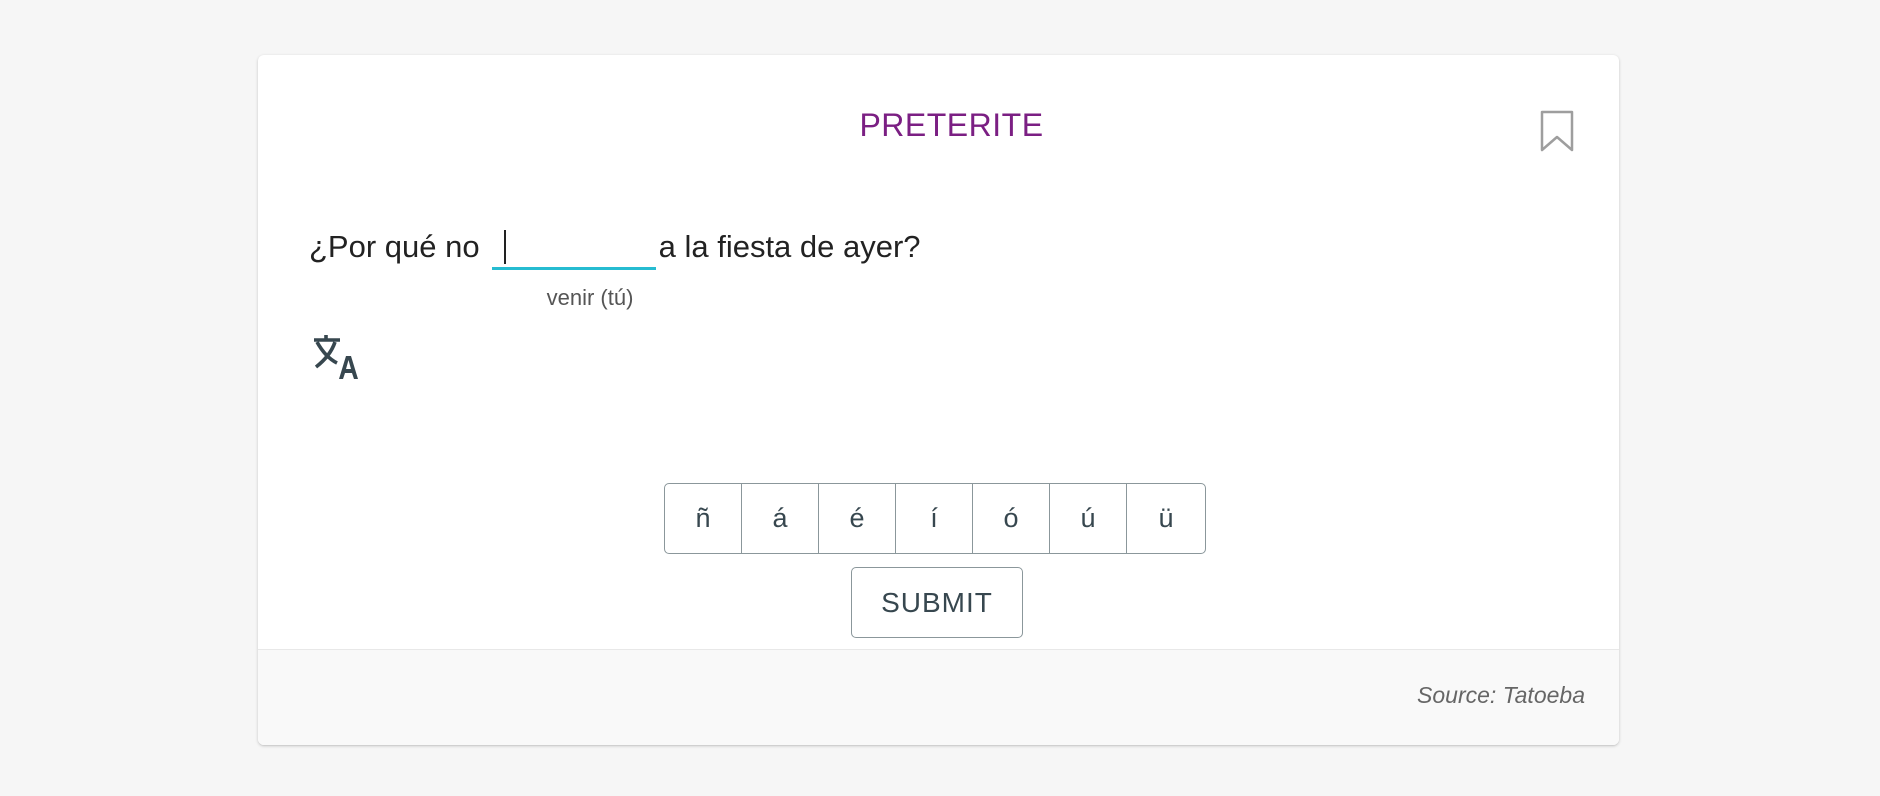 This screenshot has height=796, width=1880. I want to click on accent-key-a-acute: á, so click(780, 518).